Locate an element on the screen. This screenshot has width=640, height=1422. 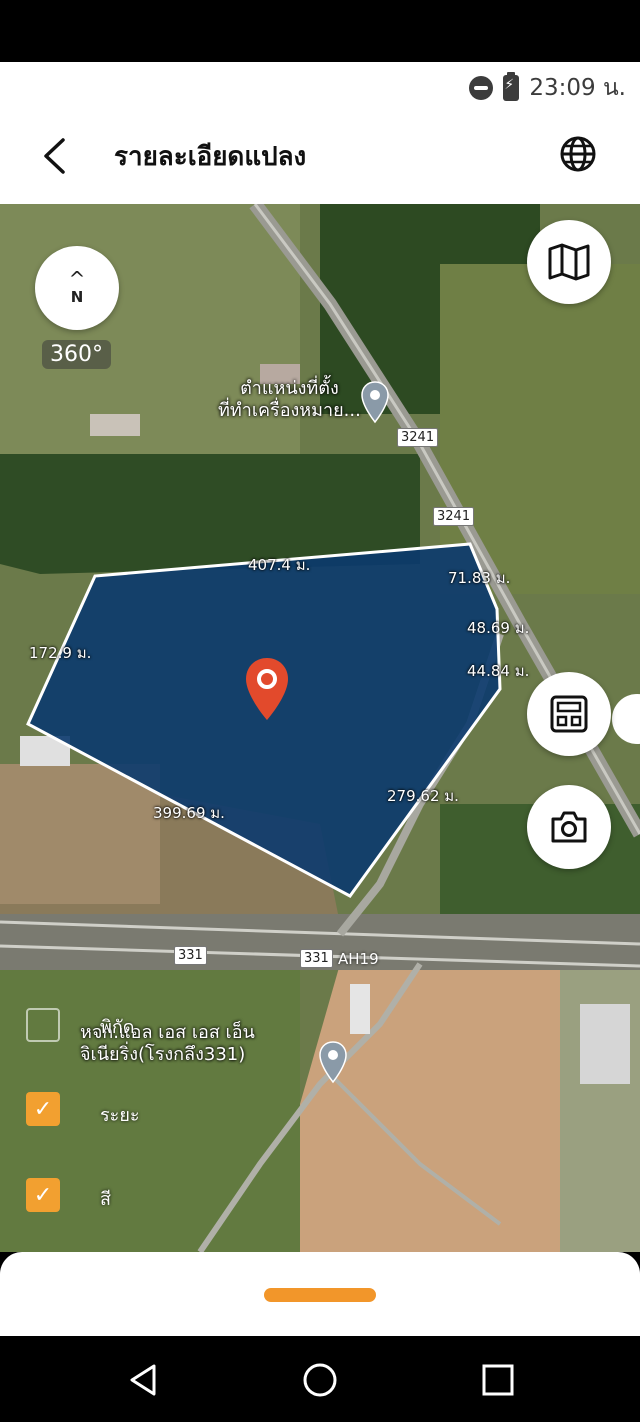
bottom-sheet is located at coordinates (320, 1294).